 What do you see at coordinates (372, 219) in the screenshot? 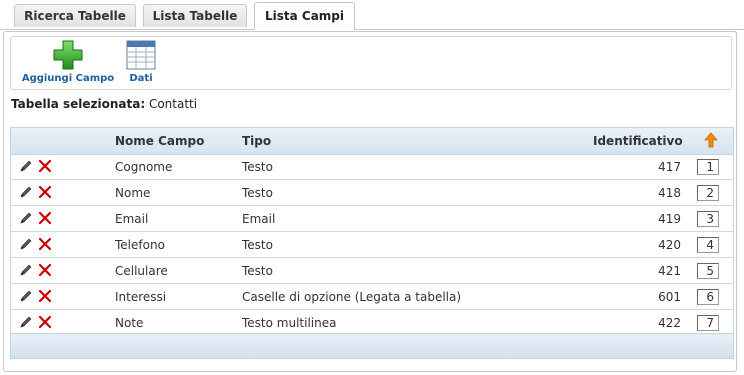
I see `table-row: Email Email 419 3` at bounding box center [372, 219].